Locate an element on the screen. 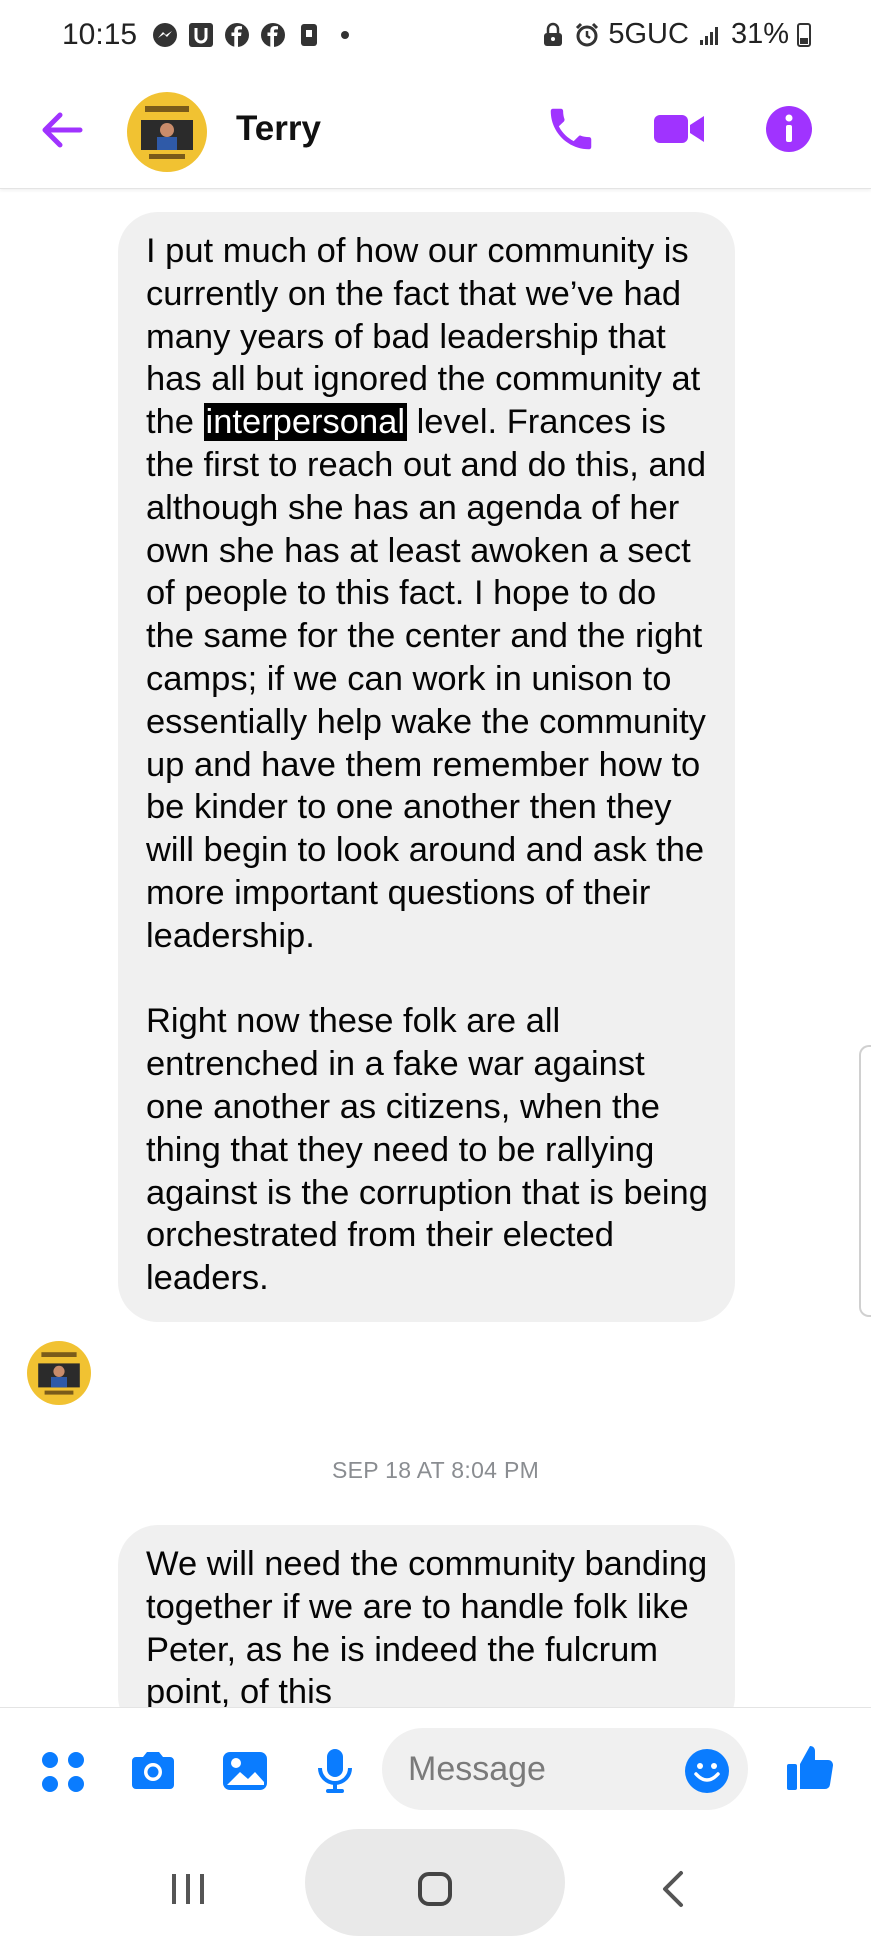 The width and height of the screenshot is (871, 1936). microphone-icon is located at coordinates (335, 1771).